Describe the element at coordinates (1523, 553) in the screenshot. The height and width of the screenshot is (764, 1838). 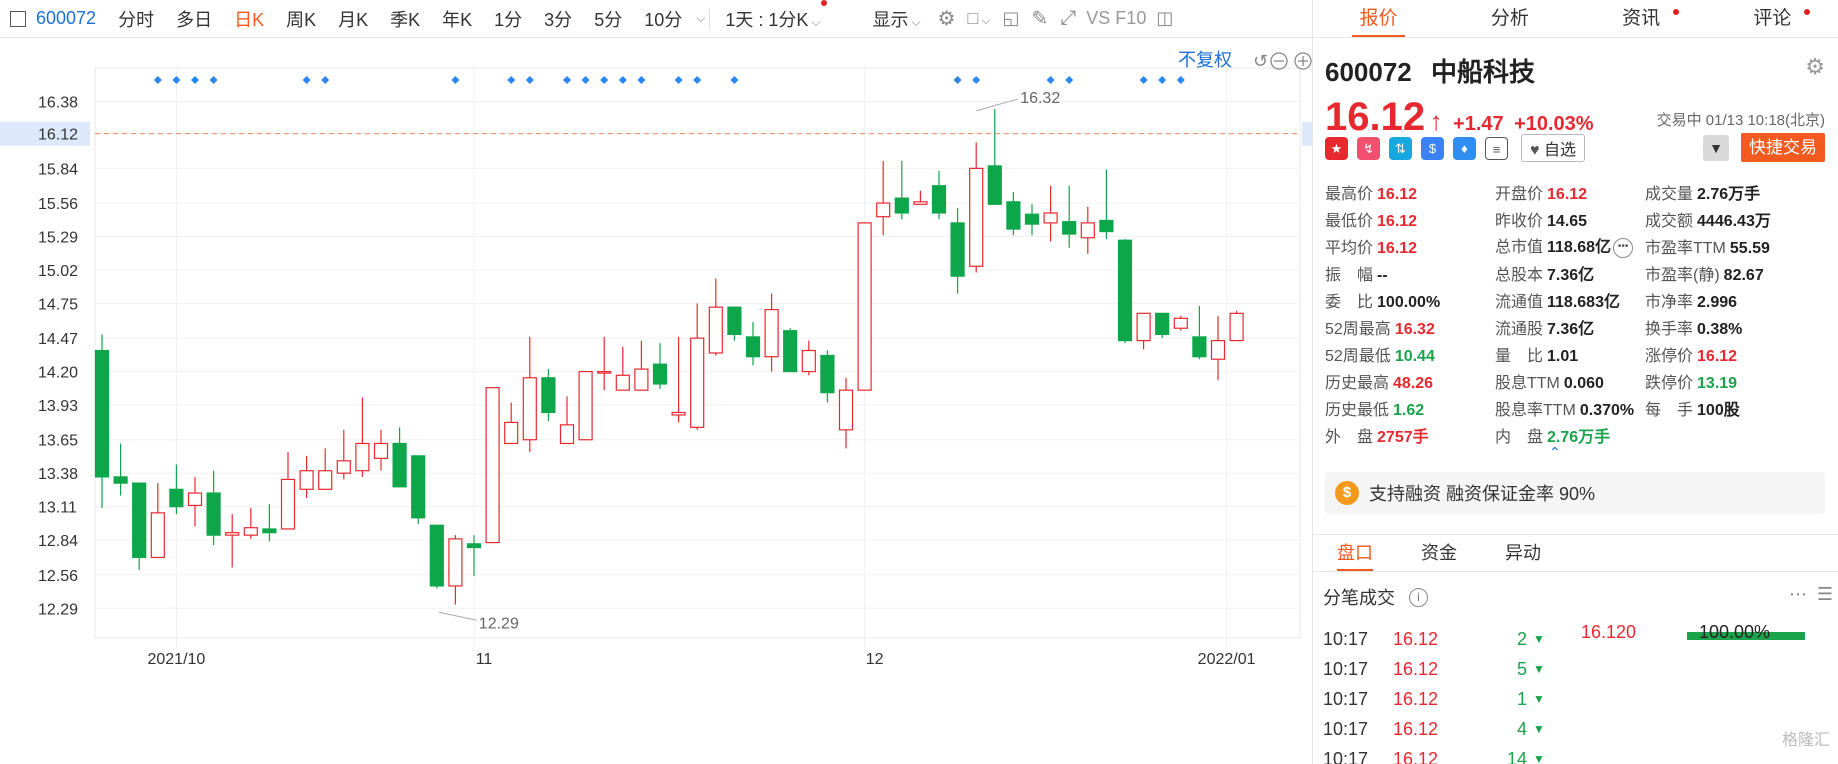
I see `sub-tab-2: 异动` at that location.